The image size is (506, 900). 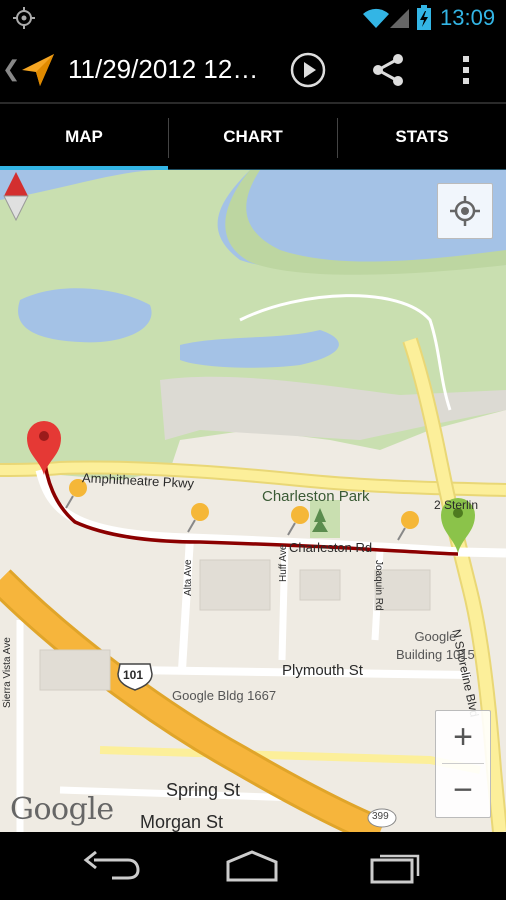 I want to click on label-huff-ave: Huff Ave, so click(x=283, y=563).